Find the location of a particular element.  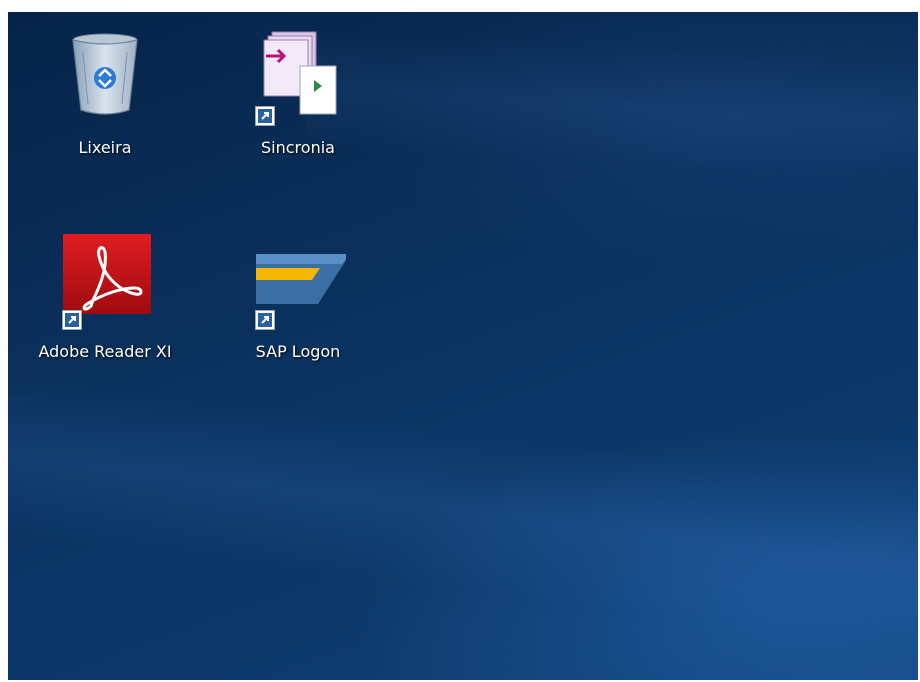

desktop-icon-recycle-bin: Lixeira is located at coordinates (105, 100).